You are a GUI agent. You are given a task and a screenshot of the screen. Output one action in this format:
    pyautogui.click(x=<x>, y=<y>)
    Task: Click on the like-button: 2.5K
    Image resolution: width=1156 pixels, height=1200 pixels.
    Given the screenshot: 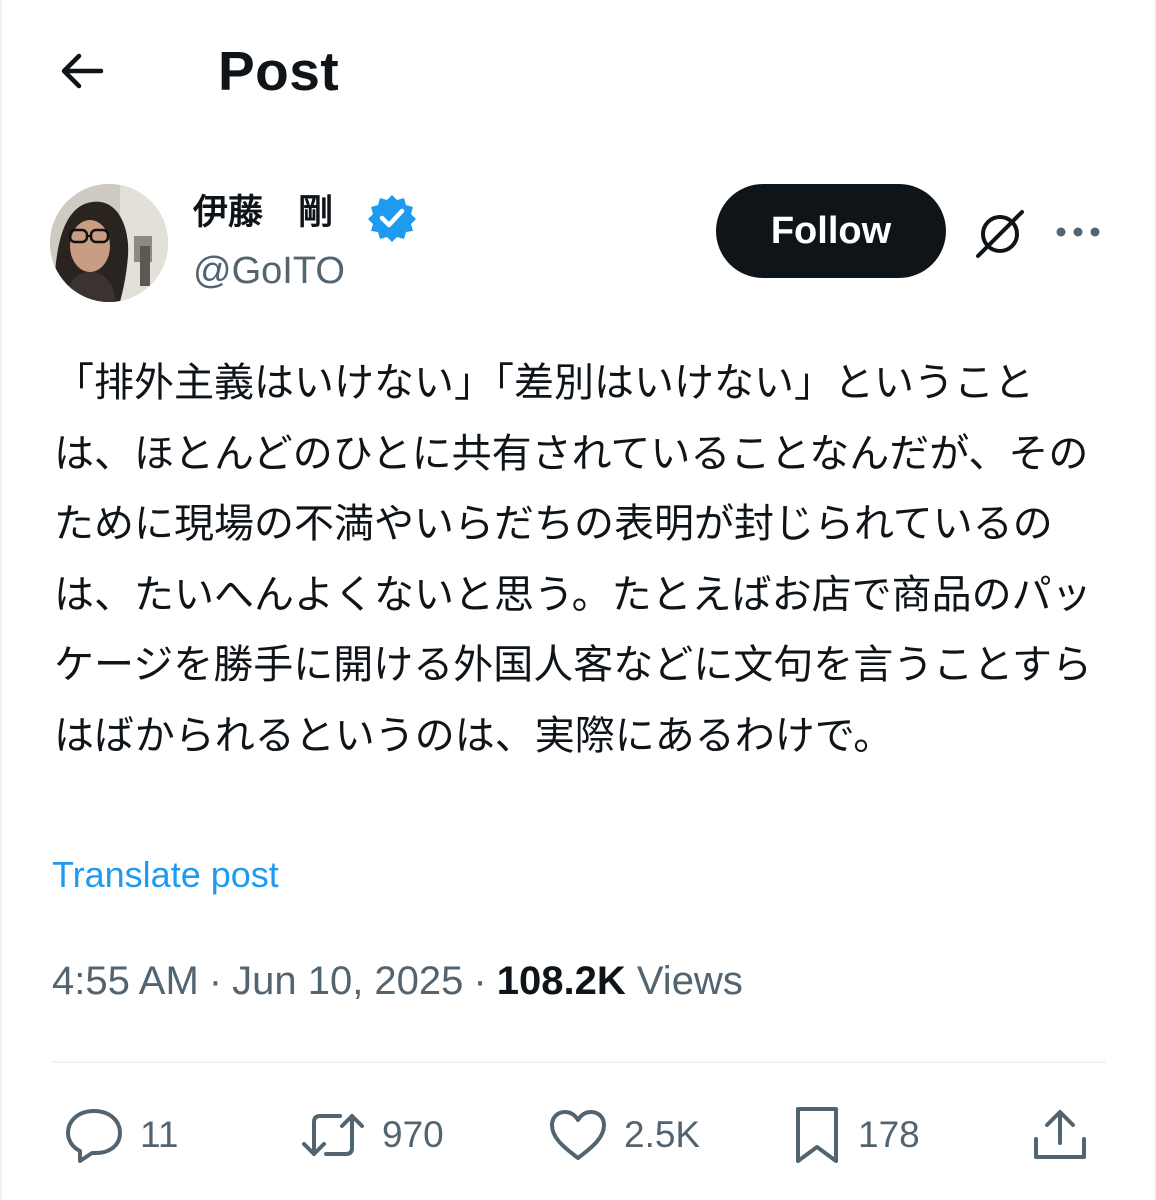 What is the action you would take?
    pyautogui.click(x=624, y=1135)
    